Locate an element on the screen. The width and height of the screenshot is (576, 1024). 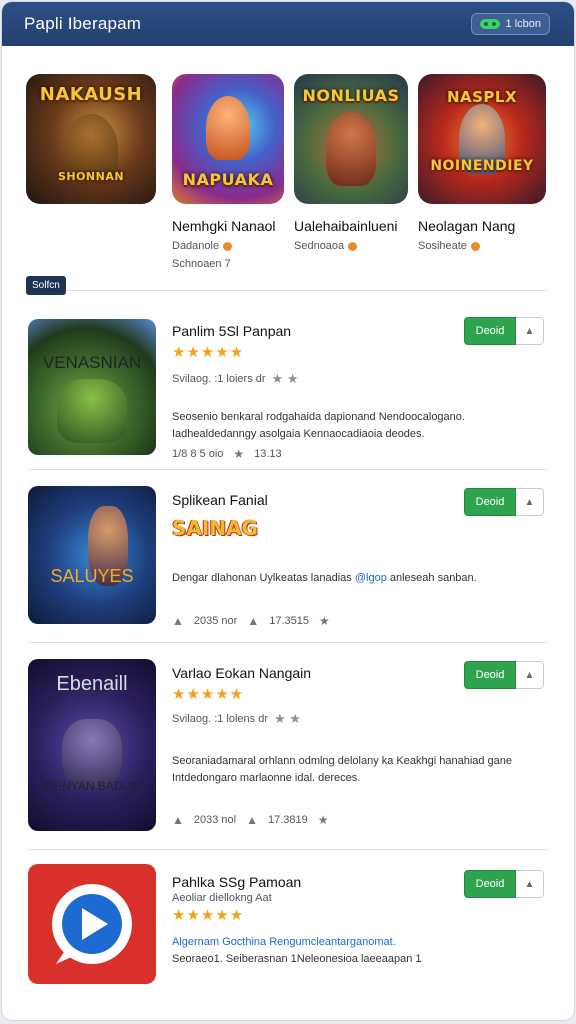
featured-card: NONLIUAS Ualehaibainlueni Sednoaoa is located at coordinates (351, 163).